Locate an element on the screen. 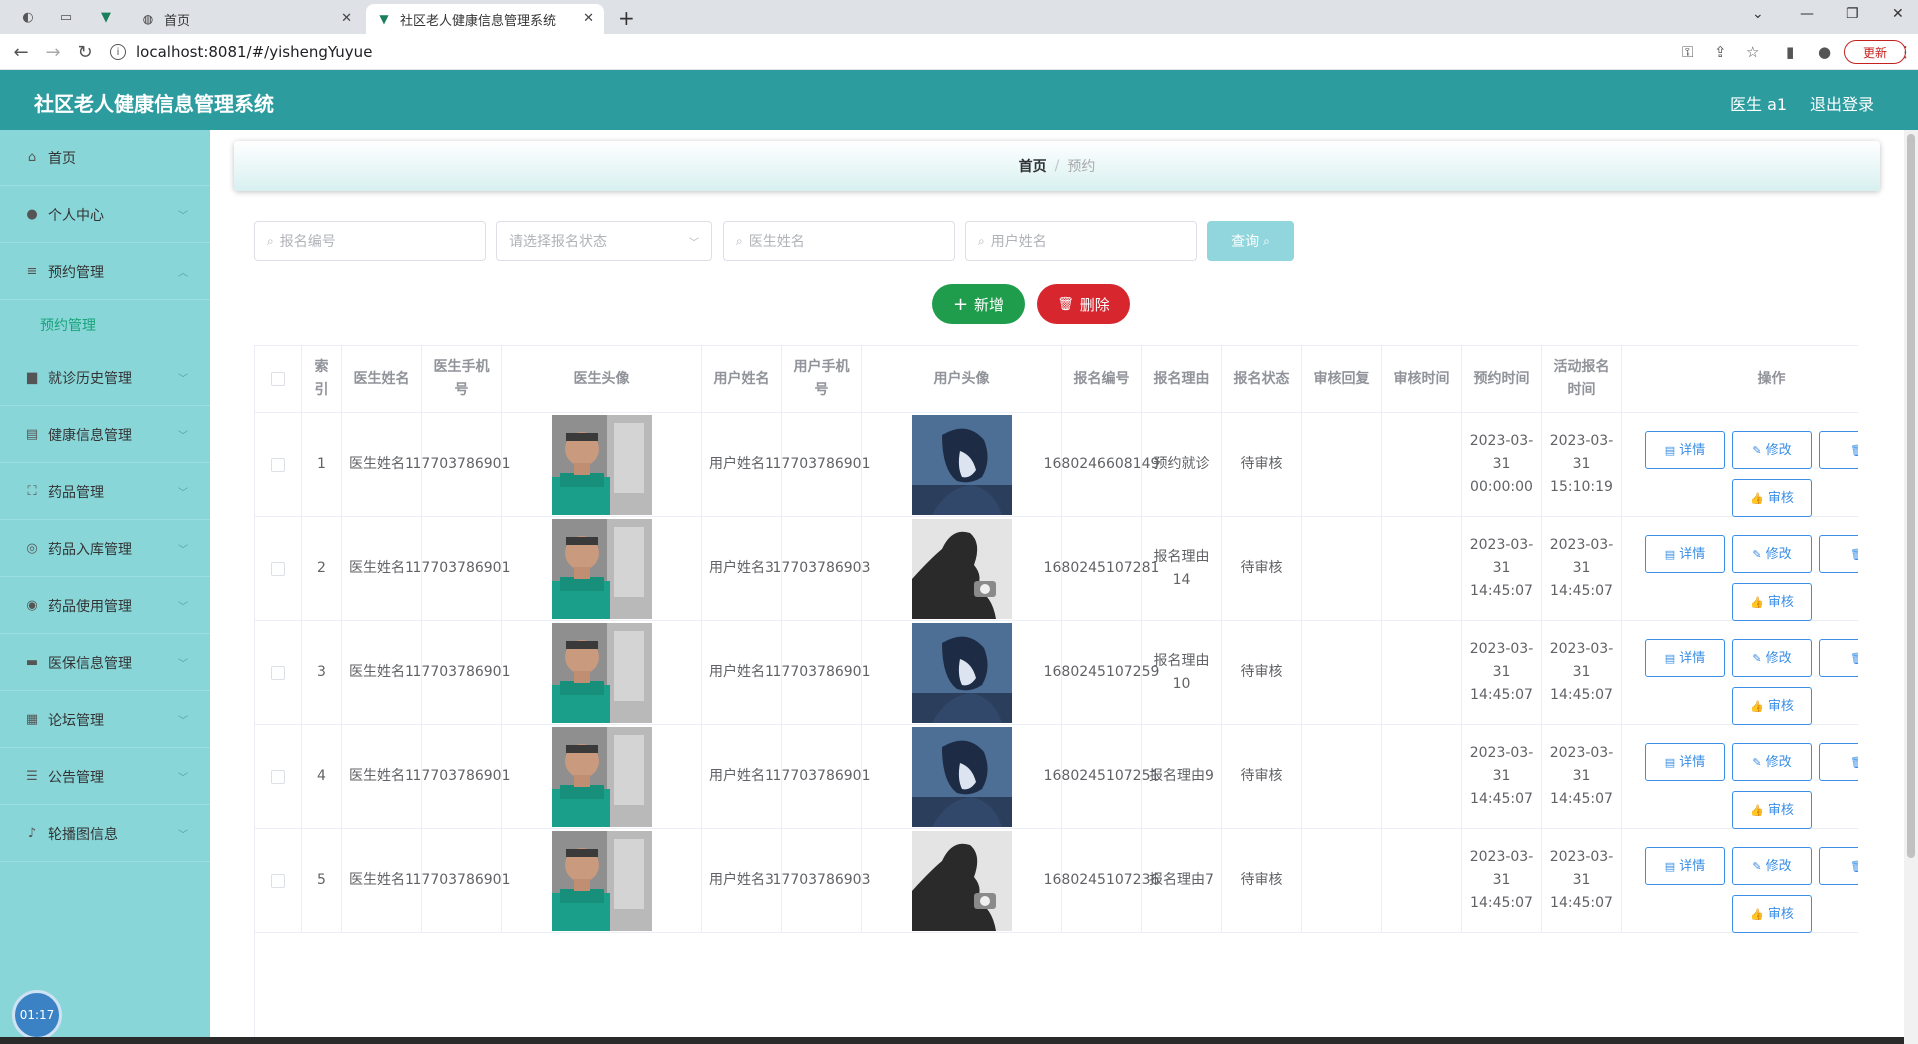 This screenshot has width=1918, height=1044. sidebar-item-health: ▤ 健康信息管理 ﹀ is located at coordinates (105, 435).